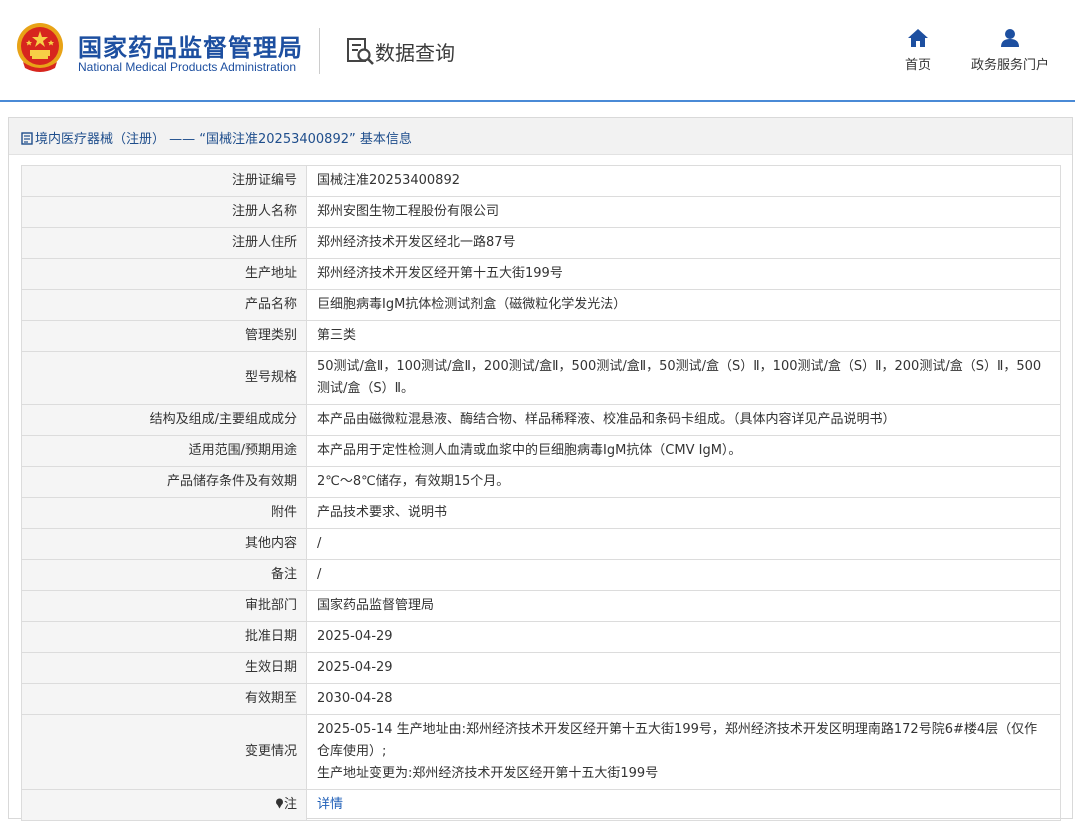  I want to click on field-value: 详情, so click(683, 805).